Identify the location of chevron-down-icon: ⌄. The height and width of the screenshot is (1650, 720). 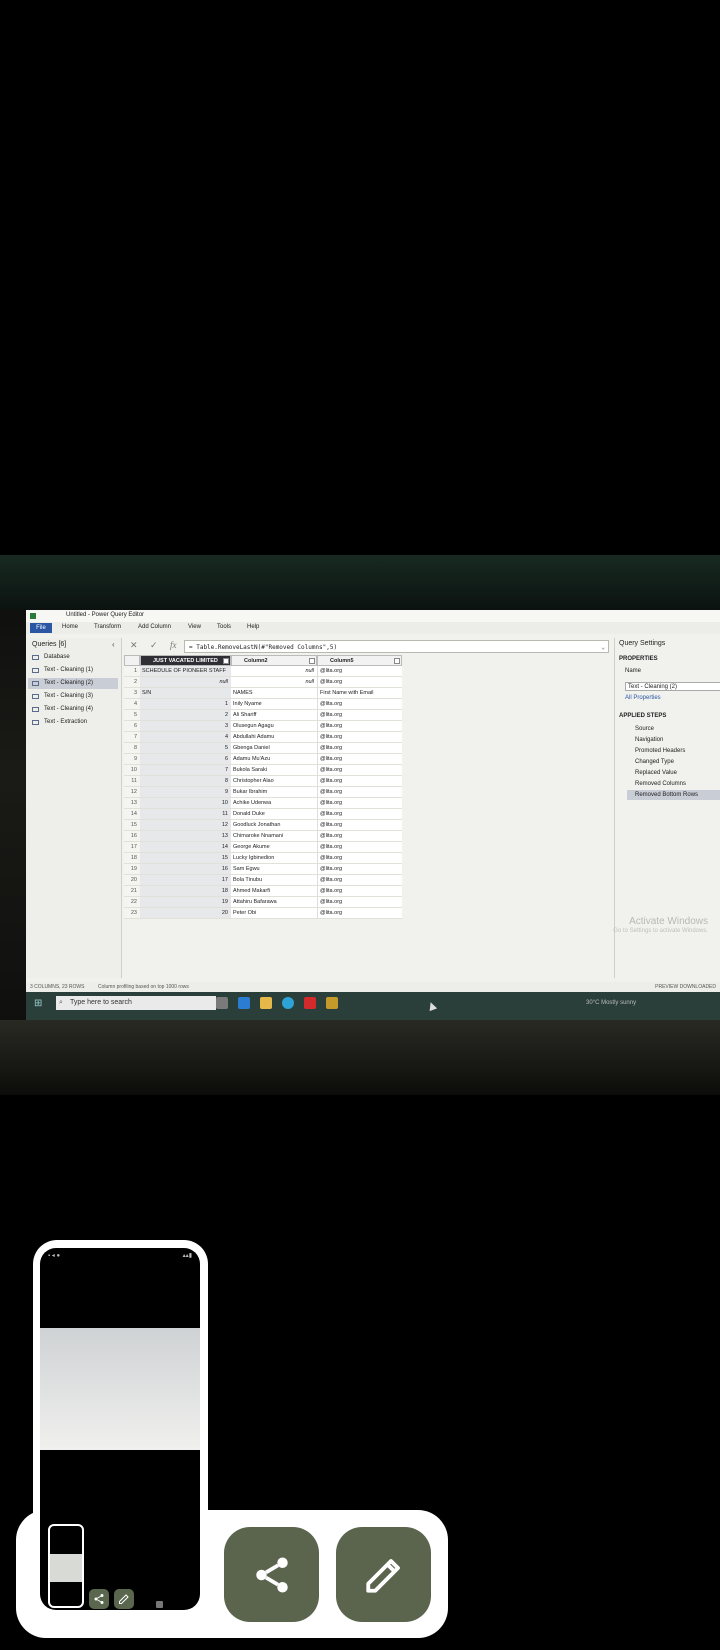
(603, 647).